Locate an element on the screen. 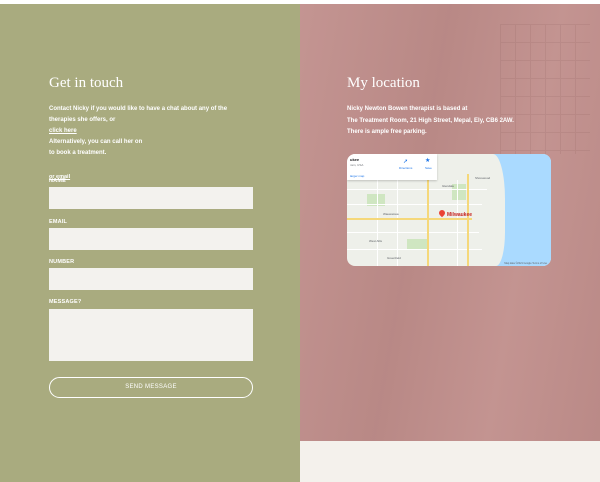 Image resolution: width=600 pixels, height=482 pixels. map-attribution: Map data ©2021 Google Terms of Use is located at coordinates (525, 263).